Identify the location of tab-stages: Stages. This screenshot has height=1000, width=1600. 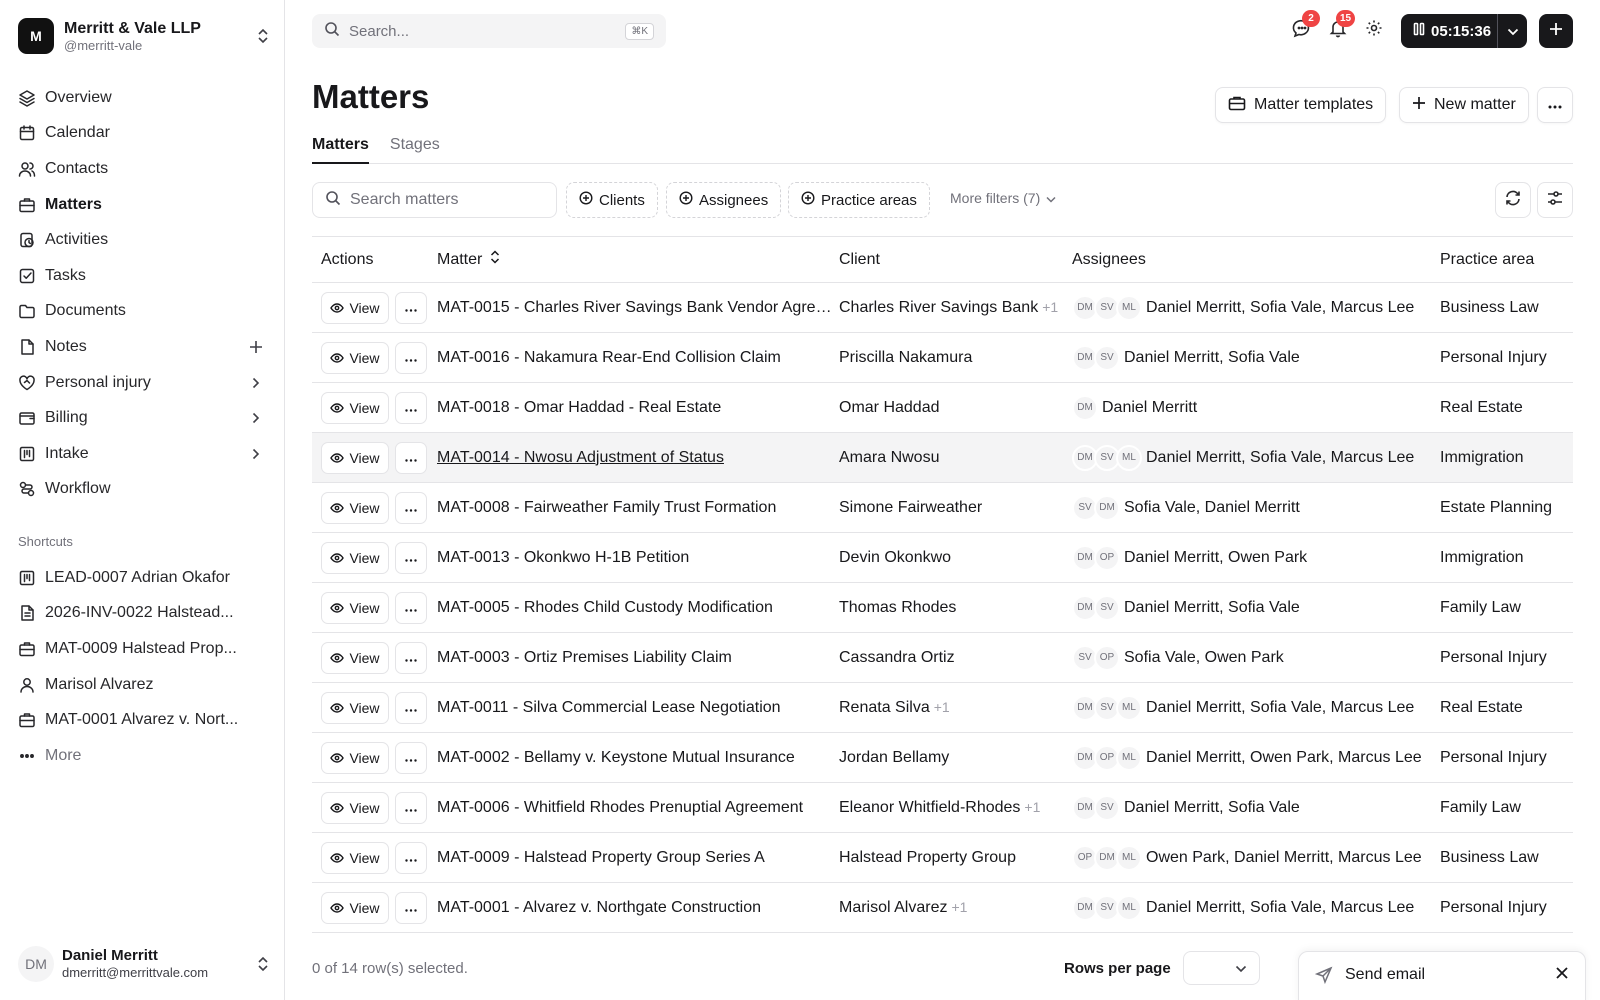
(415, 149).